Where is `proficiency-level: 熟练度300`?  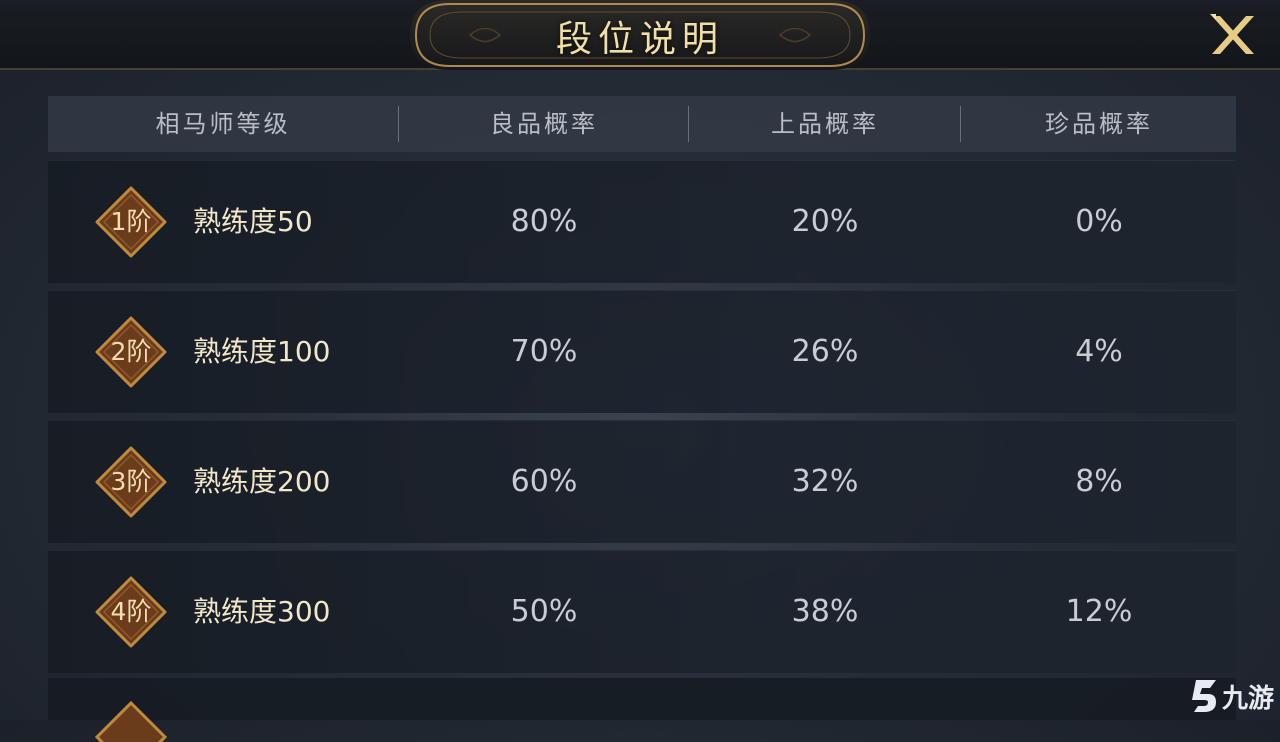 proficiency-level: 熟练度300 is located at coordinates (262, 611).